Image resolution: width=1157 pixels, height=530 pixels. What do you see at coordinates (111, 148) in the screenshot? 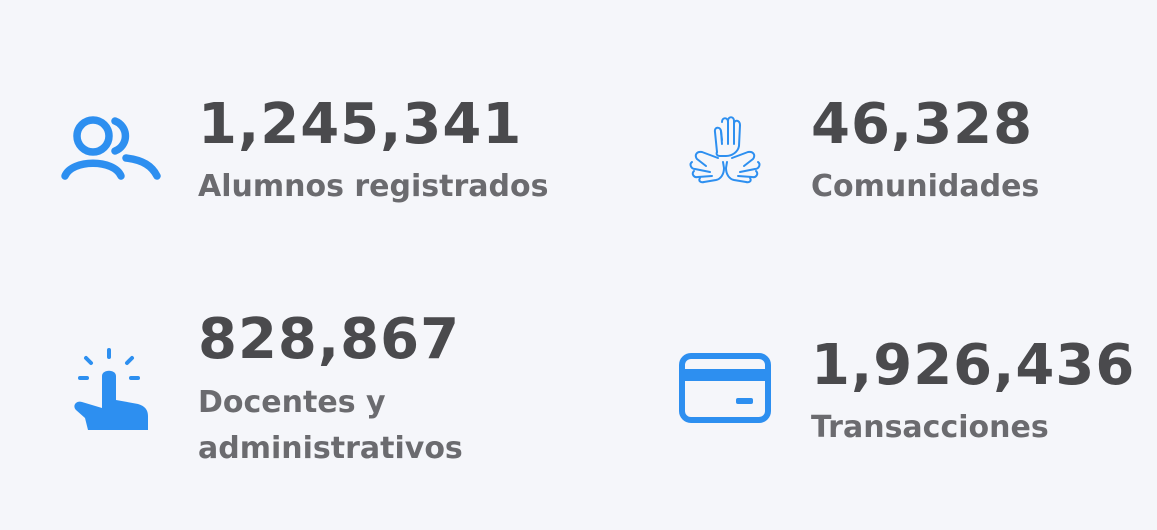
I see `users-icon` at bounding box center [111, 148].